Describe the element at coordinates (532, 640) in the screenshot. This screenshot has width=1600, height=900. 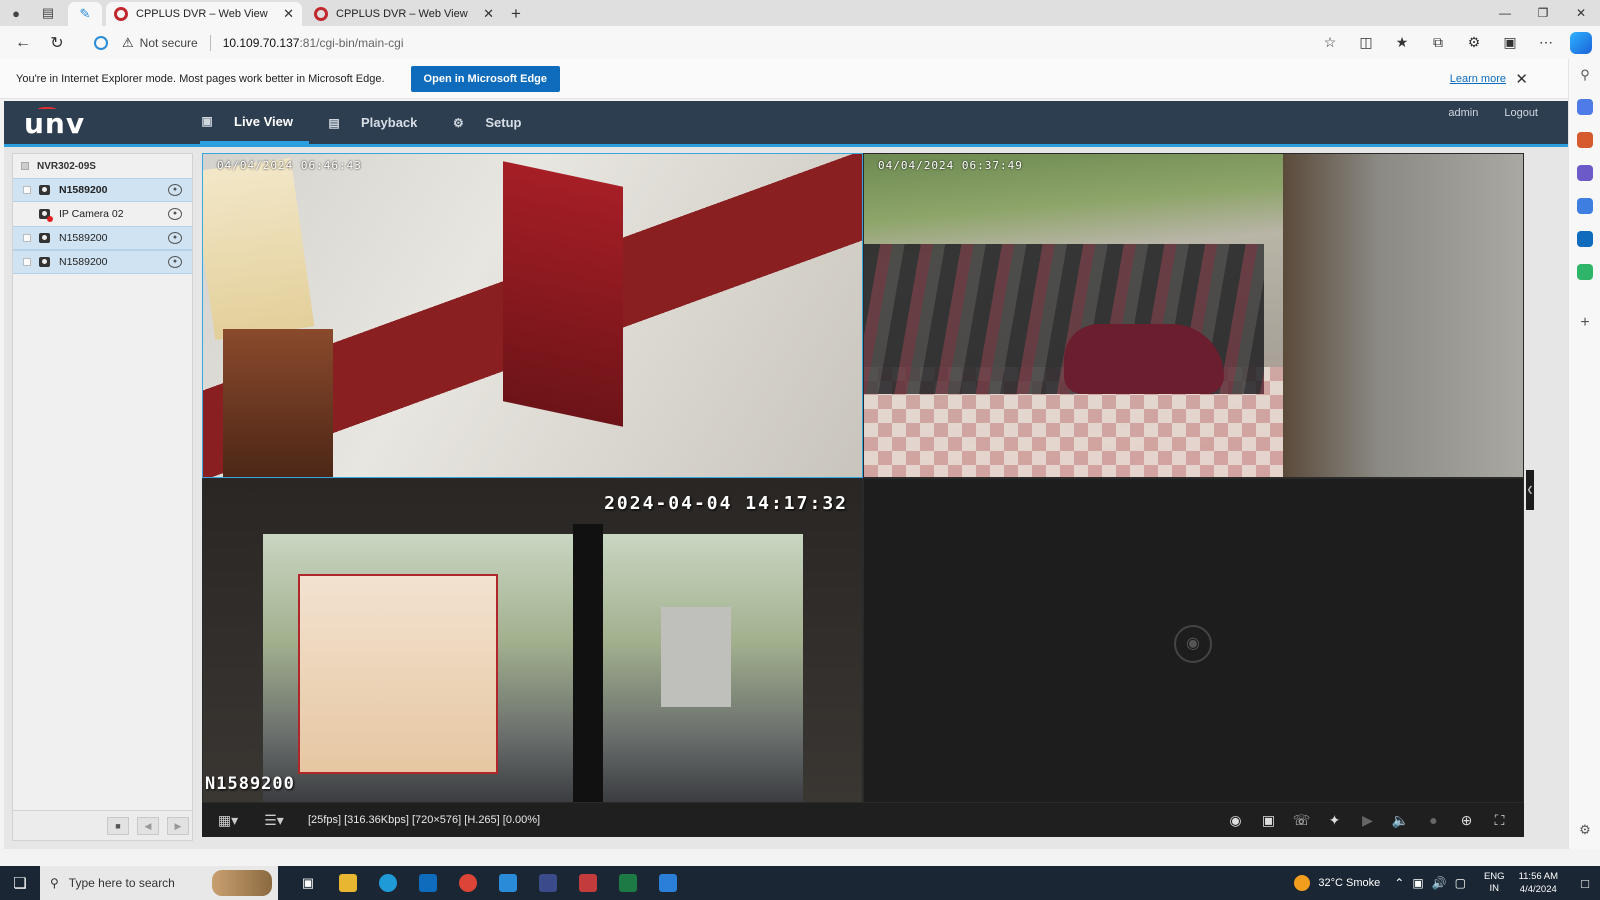
I see `video-pane-3: 2024-04-04 14:17:32 N1589200` at that location.